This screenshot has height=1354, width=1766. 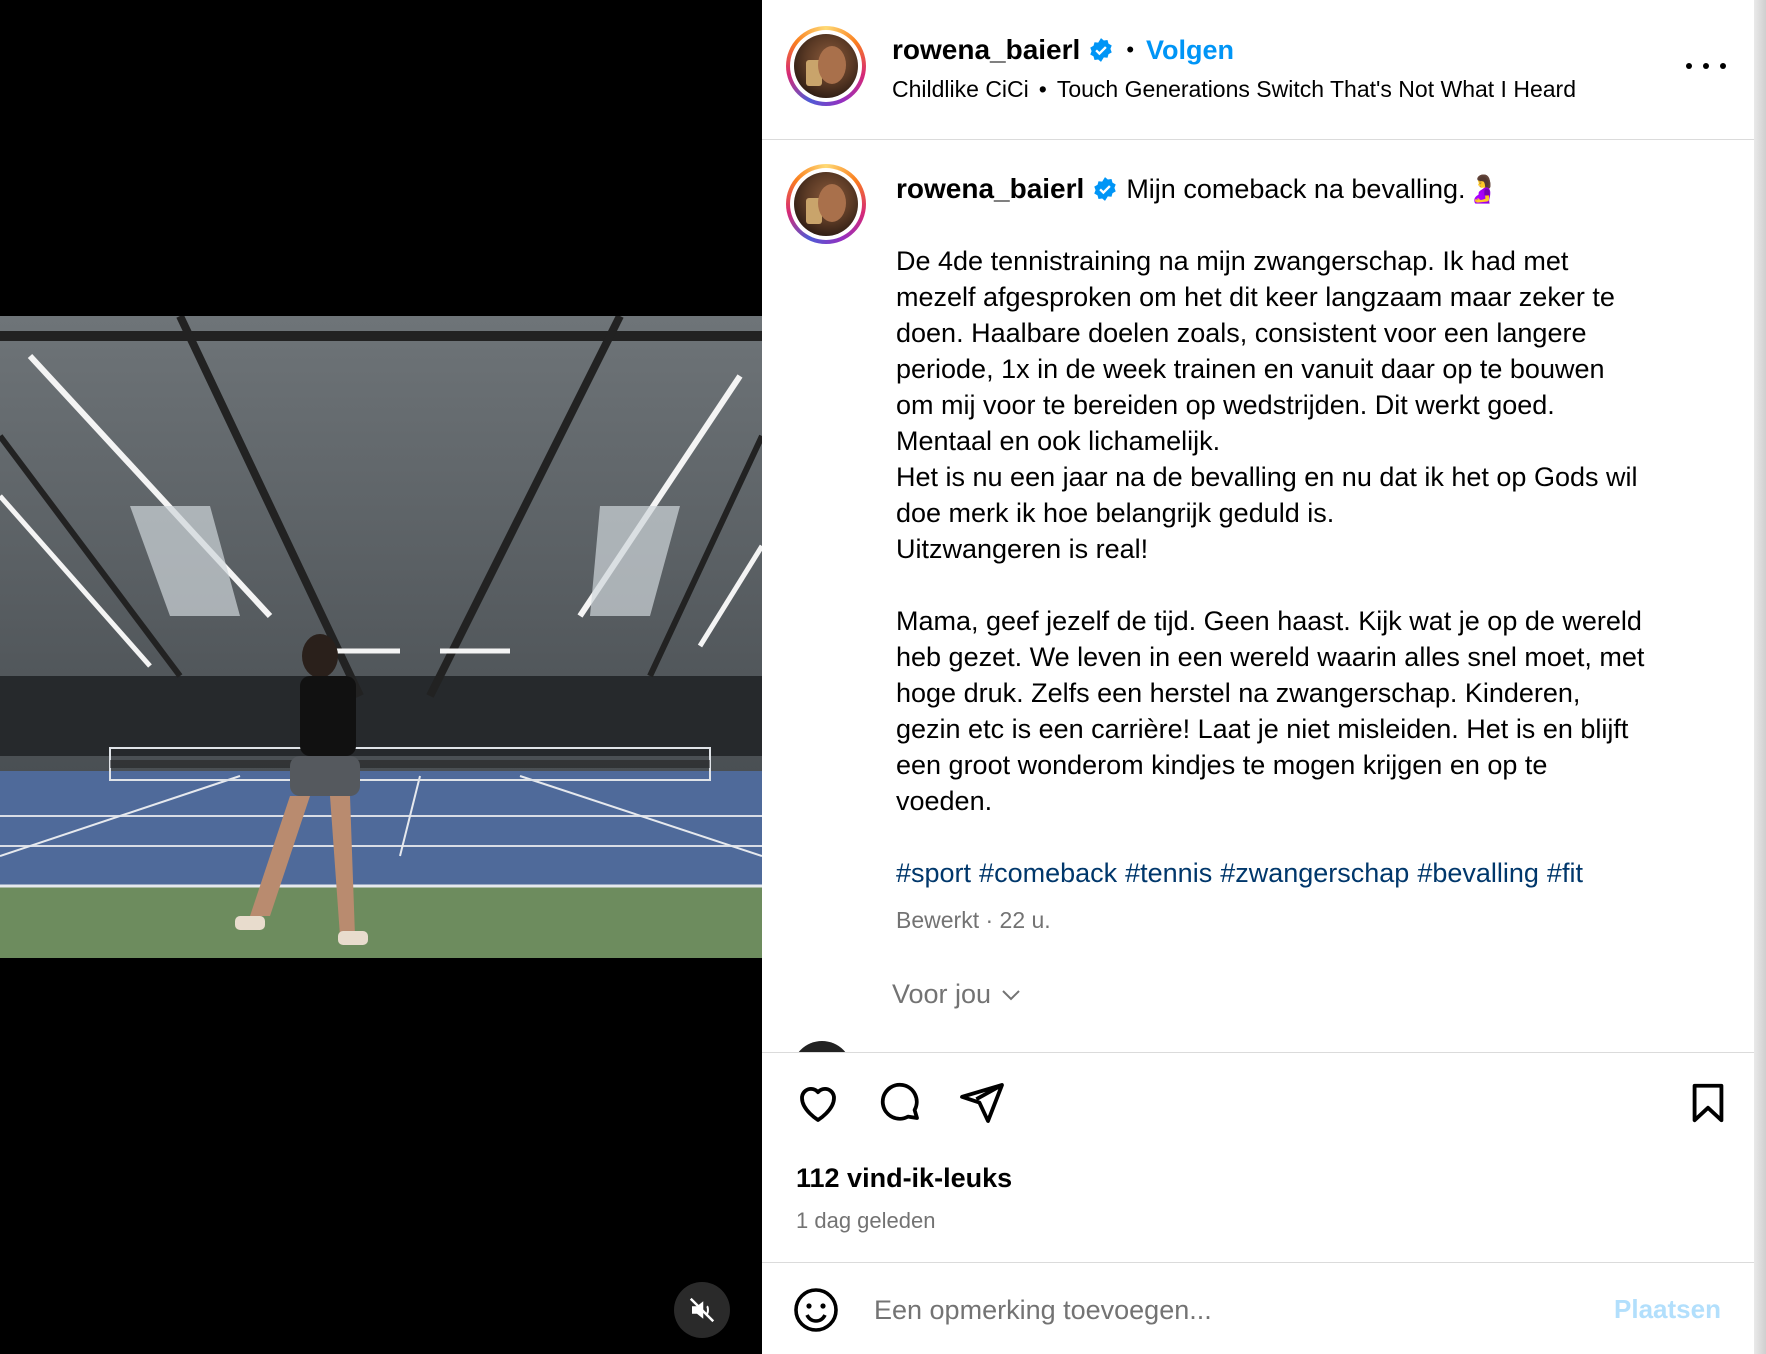 What do you see at coordinates (1011, 994) in the screenshot?
I see `chevron-down-icon` at bounding box center [1011, 994].